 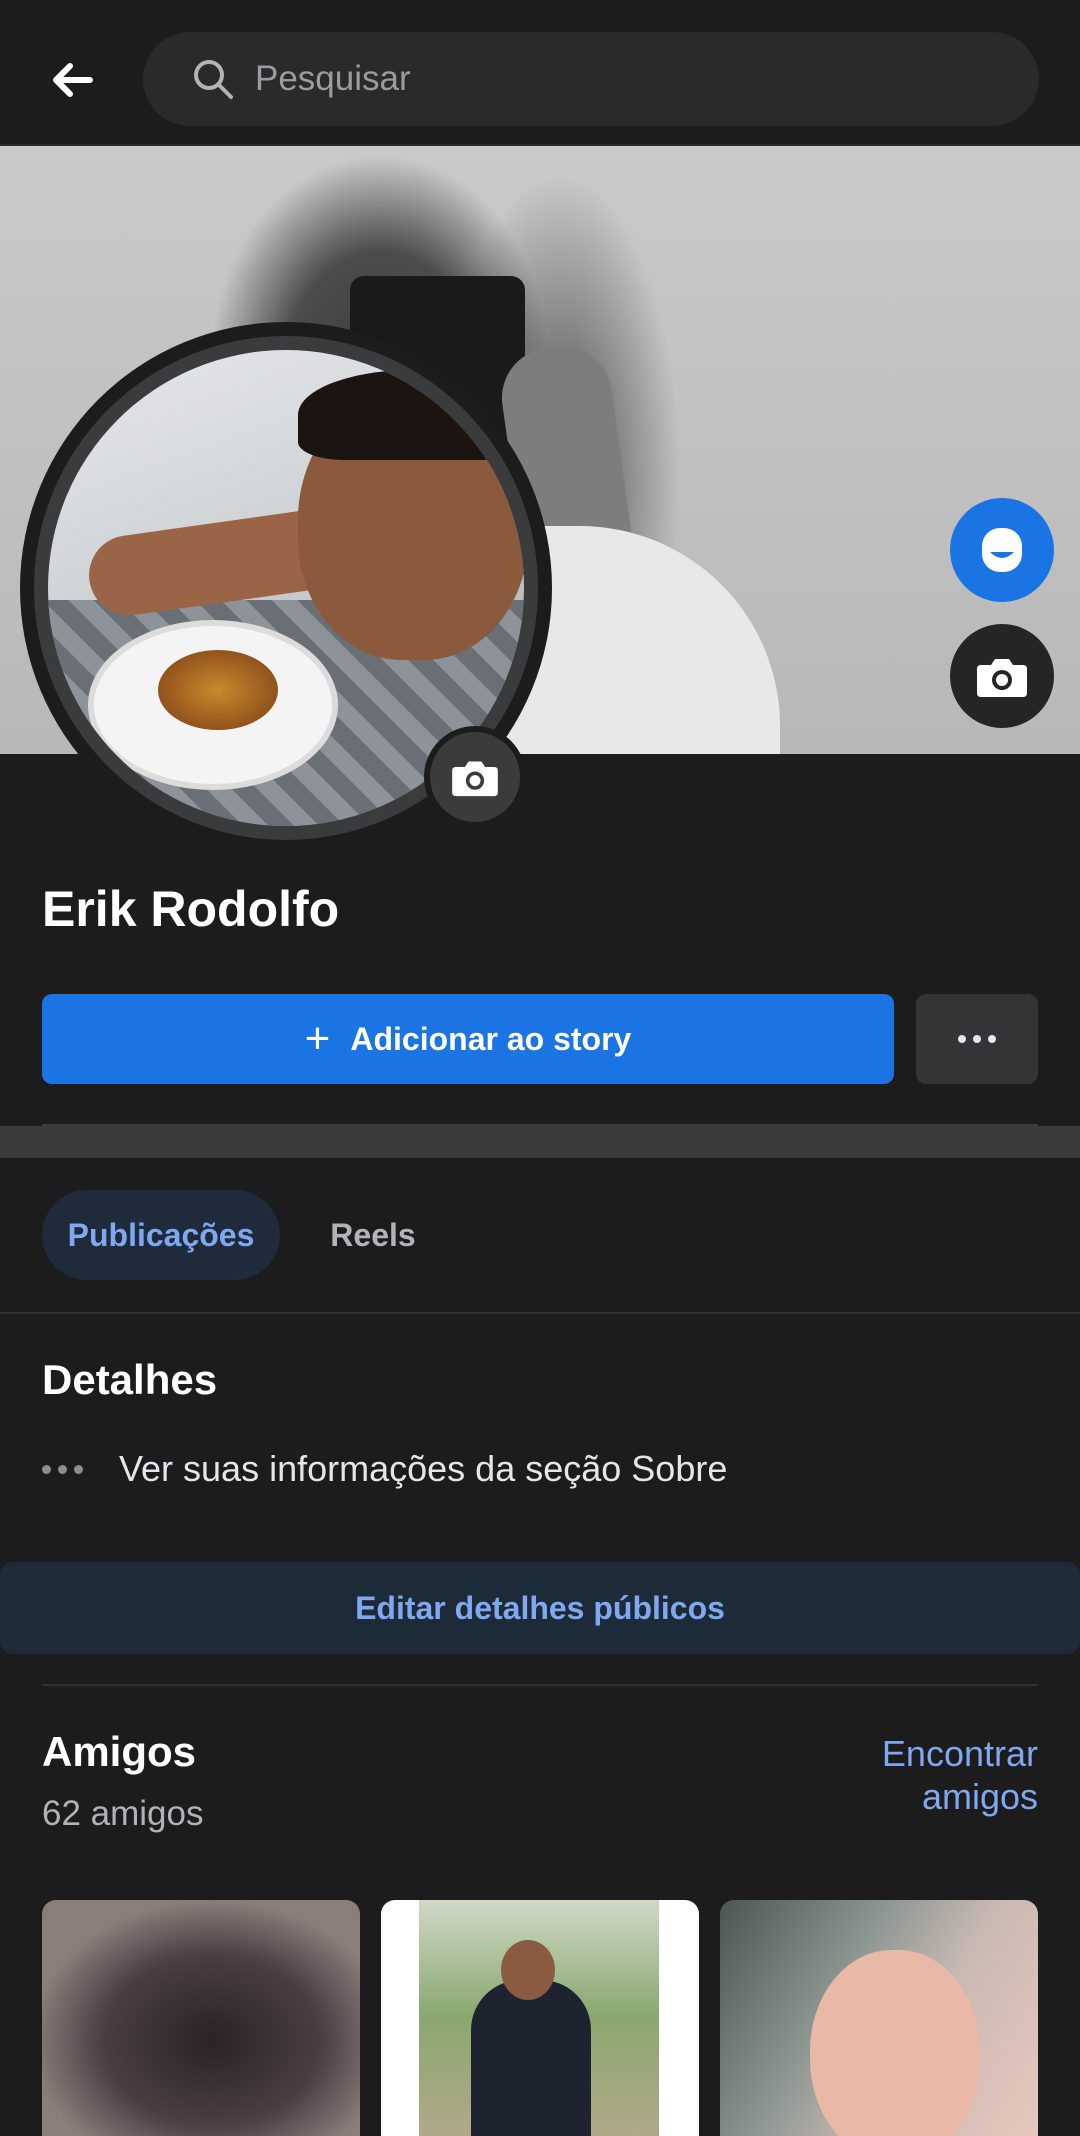 I want to click on photo-hair, so click(x=411, y=415).